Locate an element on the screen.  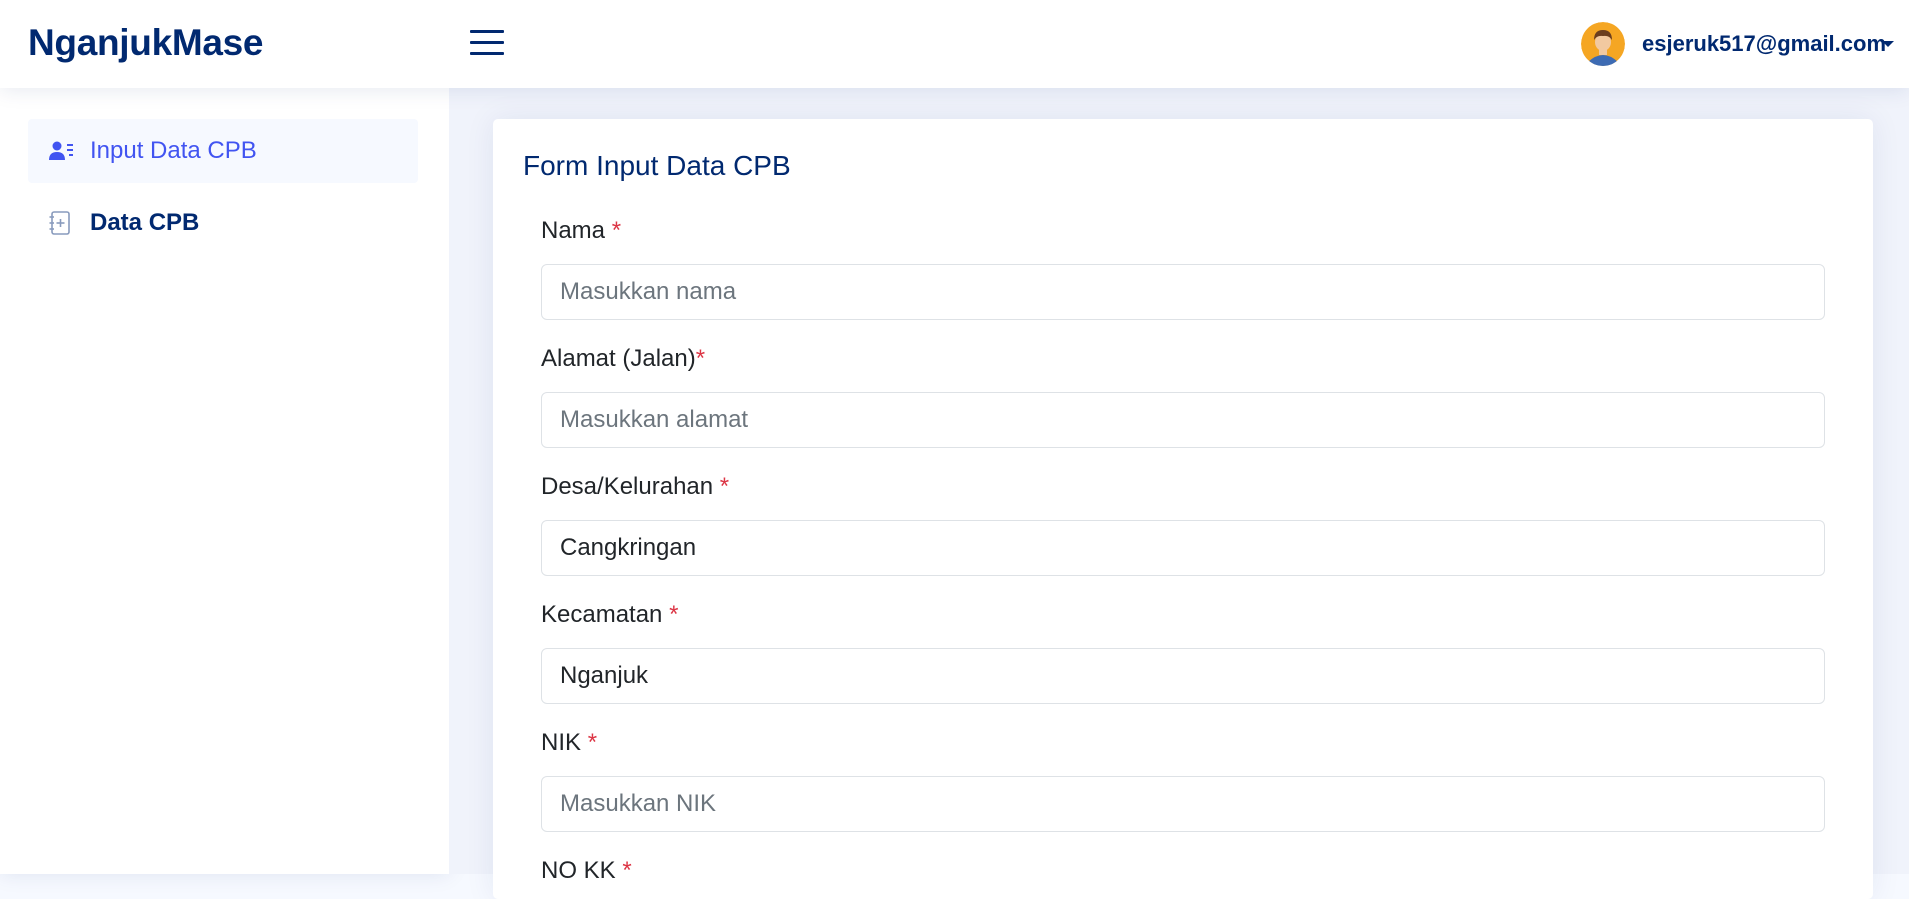
desa-kelurahan-label: Desa/Kelurahan * is located at coordinates (635, 486).